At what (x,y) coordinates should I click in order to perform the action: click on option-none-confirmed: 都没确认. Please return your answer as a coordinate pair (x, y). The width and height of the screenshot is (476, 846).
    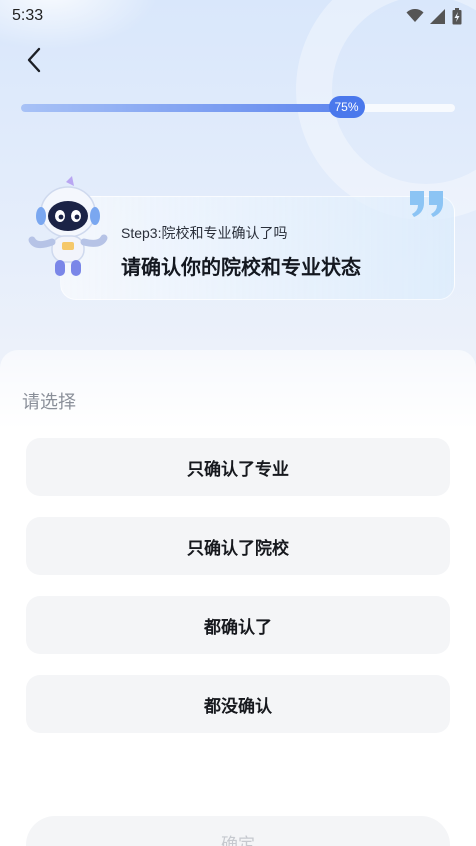
    Looking at the image, I should click on (238, 704).